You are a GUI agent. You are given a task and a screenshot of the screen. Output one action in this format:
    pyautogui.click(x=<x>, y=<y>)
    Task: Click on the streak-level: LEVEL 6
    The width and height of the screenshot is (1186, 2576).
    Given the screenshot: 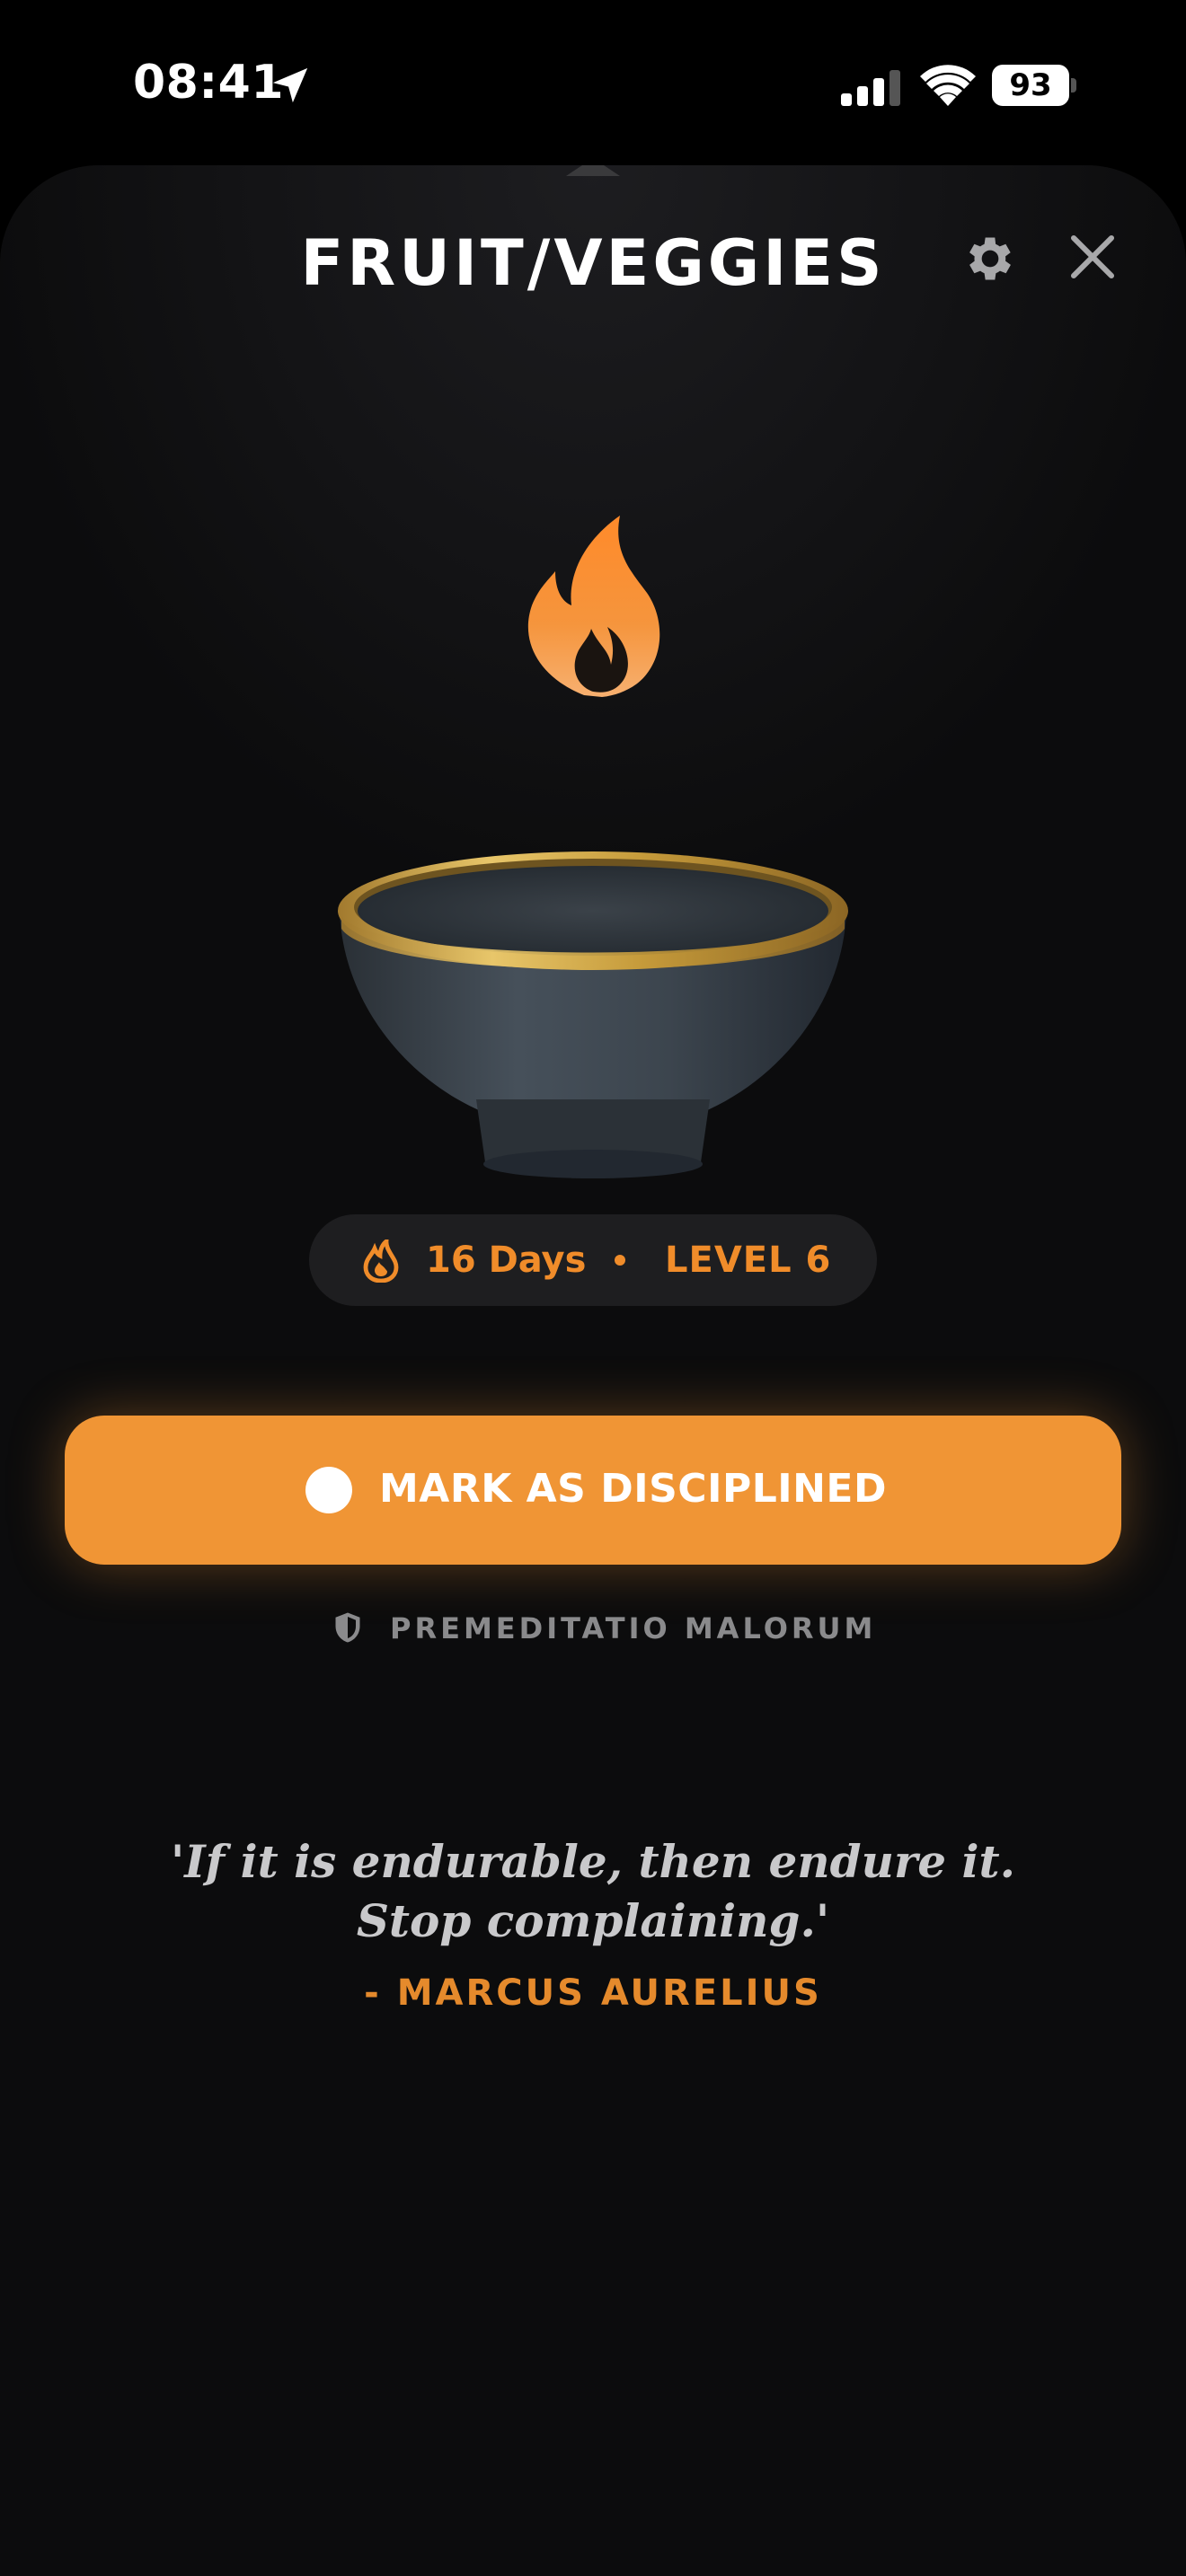 What is the action you would take?
    pyautogui.click(x=748, y=1260)
    